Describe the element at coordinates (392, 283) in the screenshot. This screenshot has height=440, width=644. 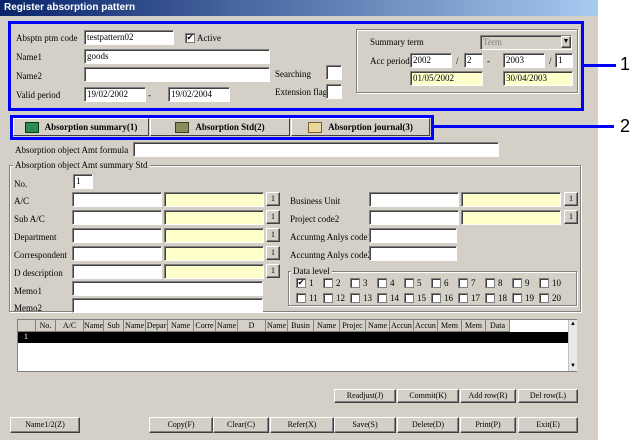
I see `data-level-label-item: 4` at that location.